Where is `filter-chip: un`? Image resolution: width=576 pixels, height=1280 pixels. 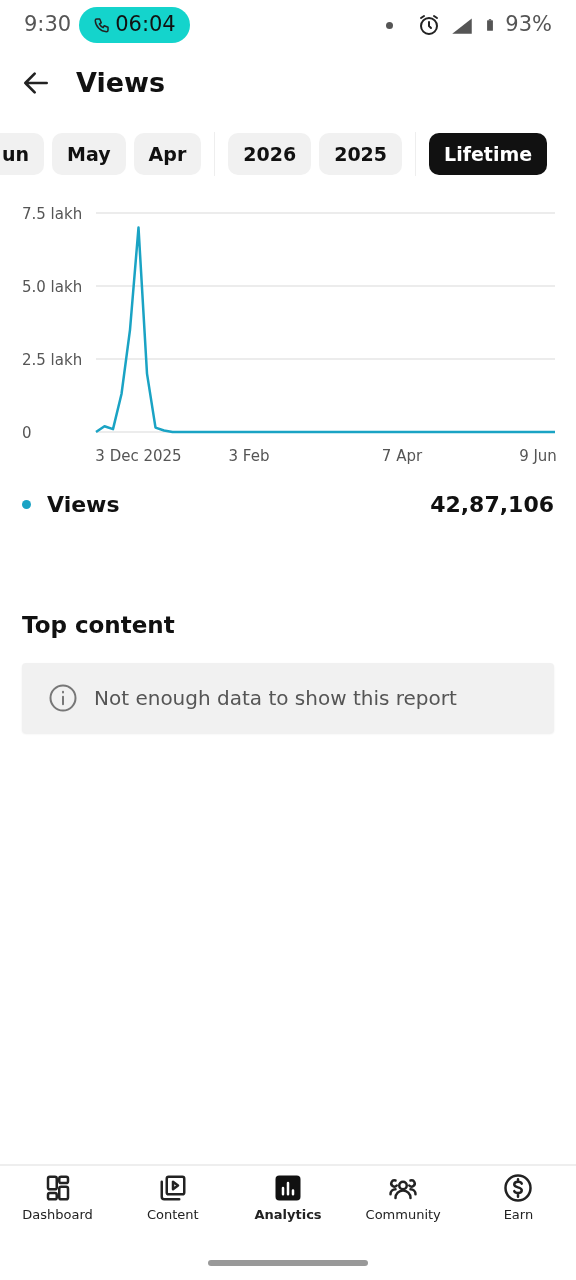 filter-chip: un is located at coordinates (22, 154).